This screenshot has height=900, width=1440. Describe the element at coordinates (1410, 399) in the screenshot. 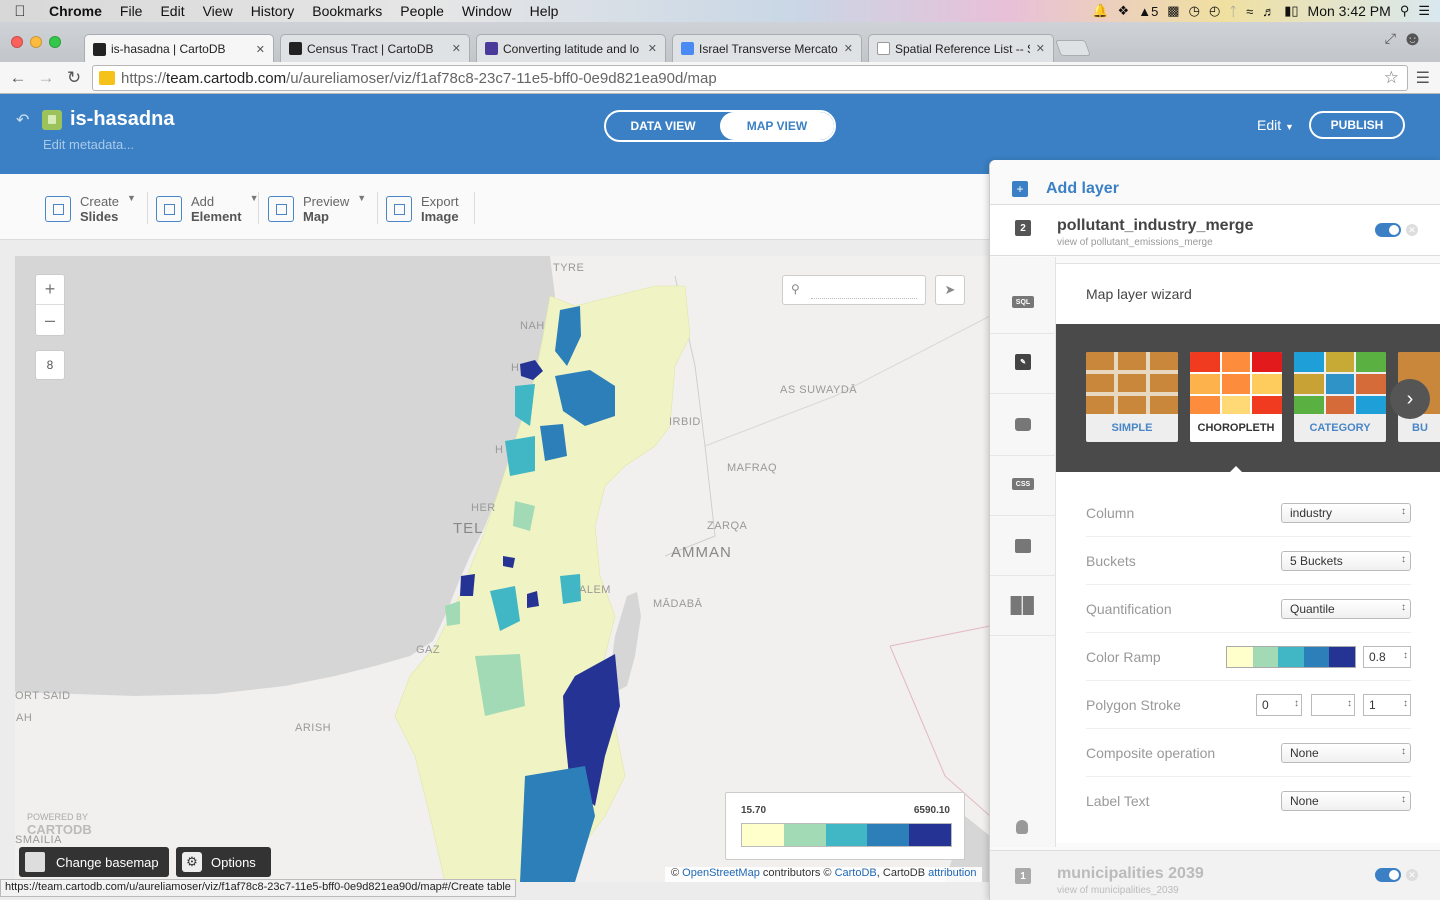

I see `chevron-right-icon: ›` at that location.